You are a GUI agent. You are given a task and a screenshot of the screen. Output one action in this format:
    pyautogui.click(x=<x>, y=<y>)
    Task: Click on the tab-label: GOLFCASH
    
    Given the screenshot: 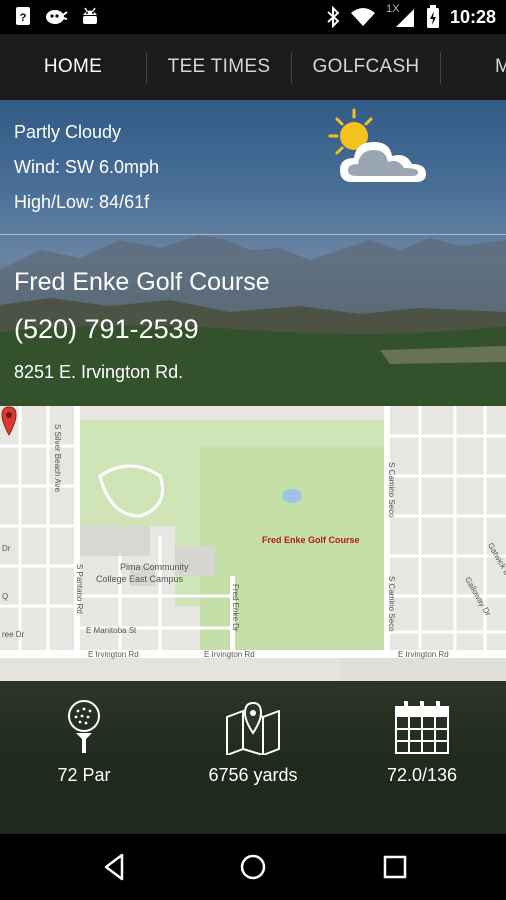 What is the action you would take?
    pyautogui.click(x=366, y=66)
    